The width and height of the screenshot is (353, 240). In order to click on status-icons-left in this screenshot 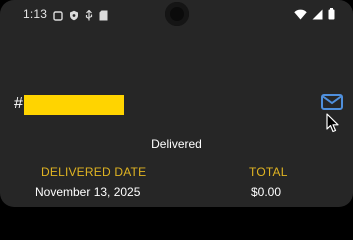, I will do `click(80, 17)`.